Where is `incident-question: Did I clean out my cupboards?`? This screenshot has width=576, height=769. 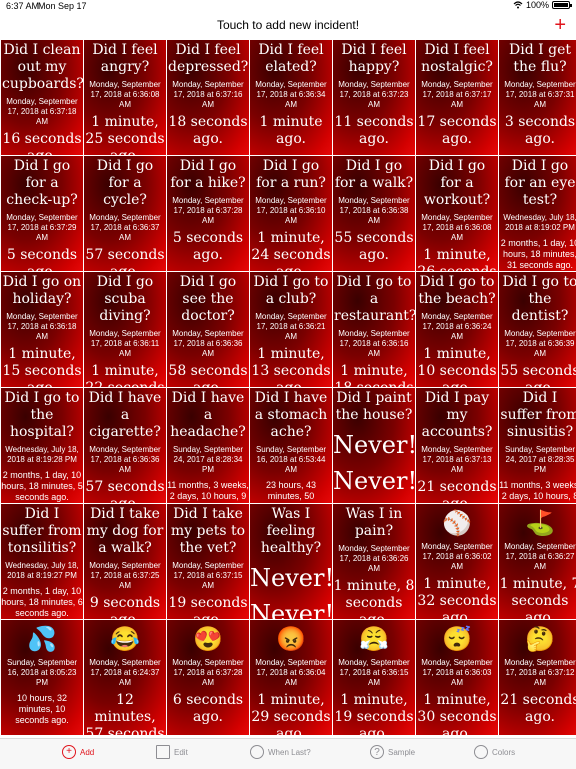 incident-question: Did I clean out my cupboards? is located at coordinates (42, 67).